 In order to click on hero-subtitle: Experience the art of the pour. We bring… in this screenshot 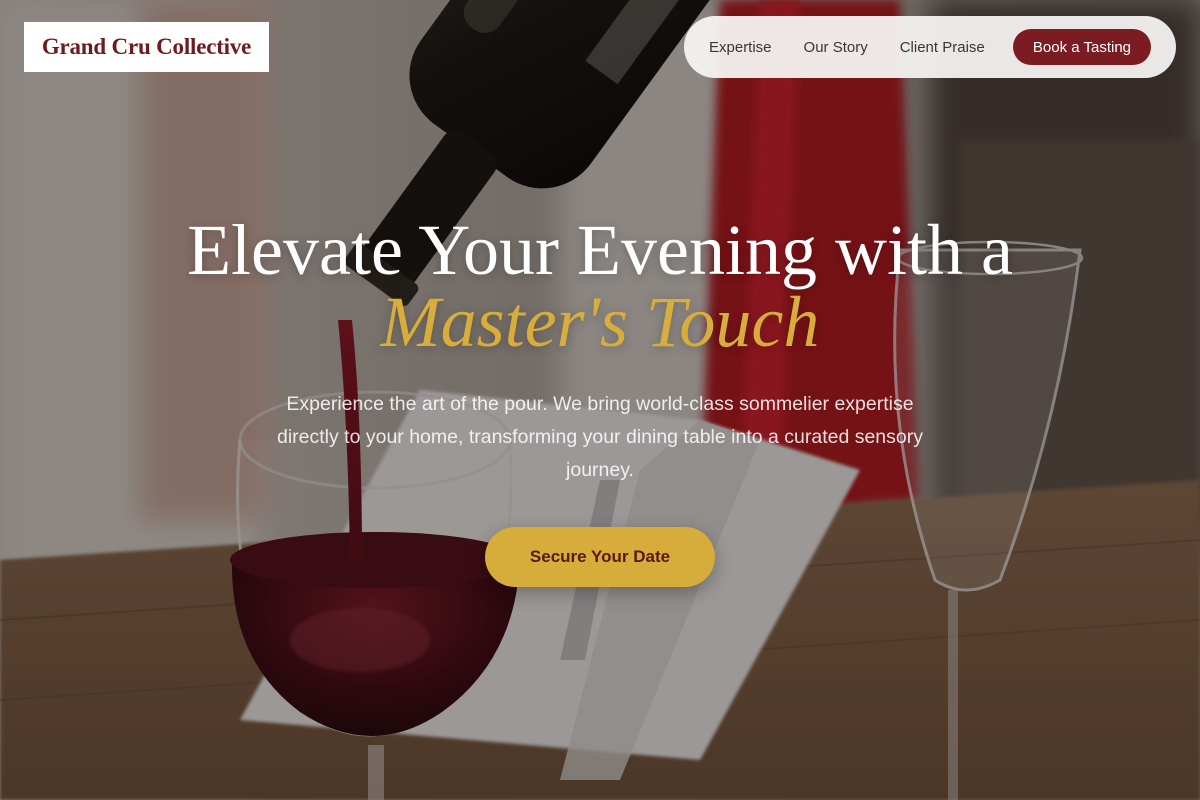, I will do `click(600, 437)`.